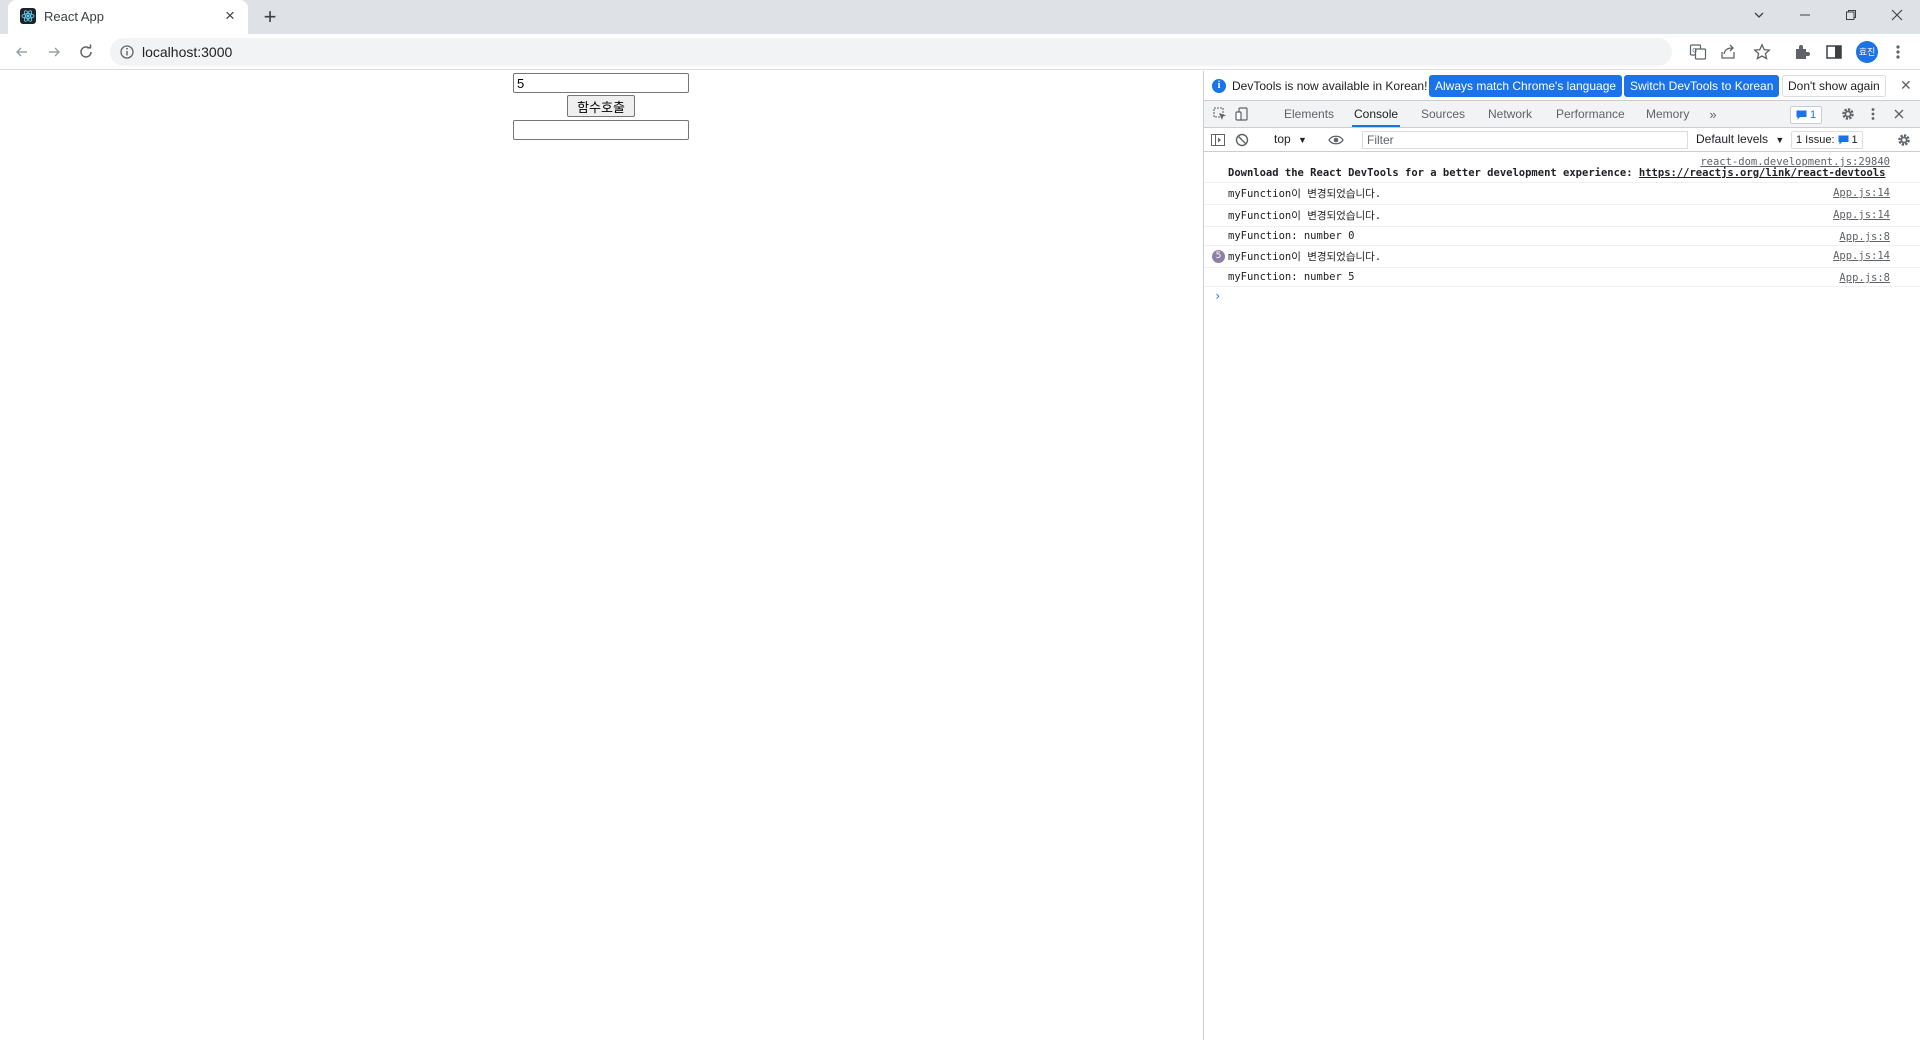 This screenshot has height=1040, width=1920. I want to click on dont-show-again-button: Don't show again, so click(1834, 86).